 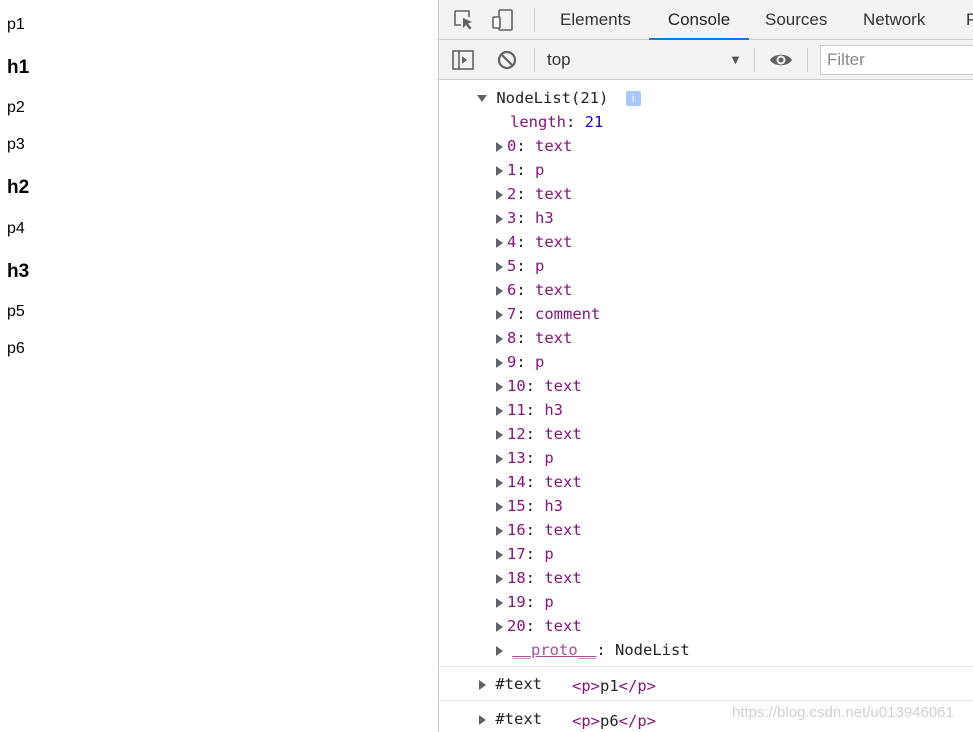 I want to click on expand-arrow-icon, so click(x=482, y=98).